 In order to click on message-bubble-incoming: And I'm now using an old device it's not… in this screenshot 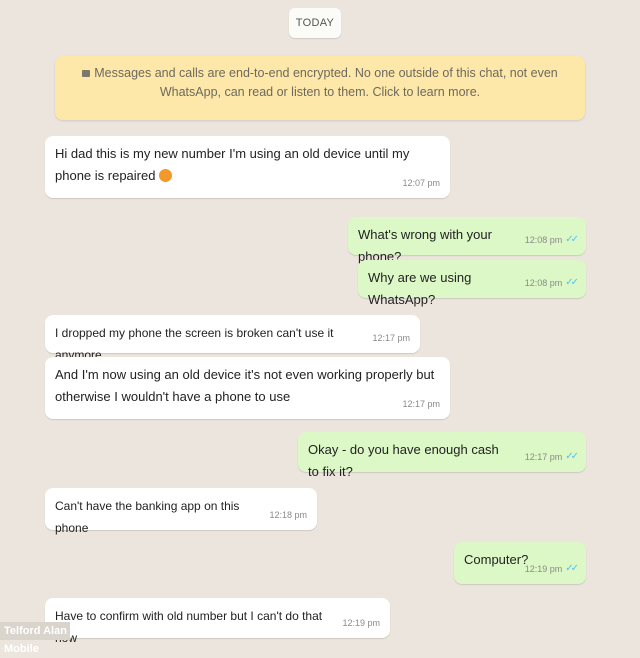, I will do `click(247, 388)`.